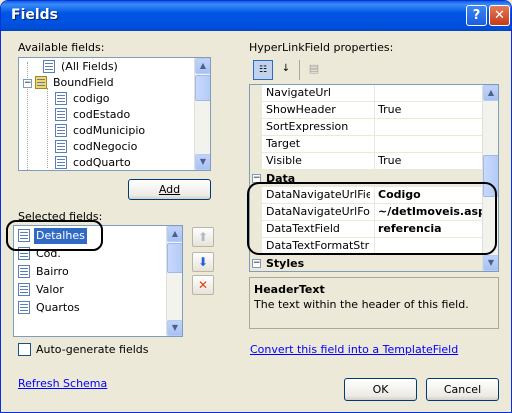  Describe the element at coordinates (109, 130) in the screenshot. I see `available-field-label: codMunicipio` at that location.